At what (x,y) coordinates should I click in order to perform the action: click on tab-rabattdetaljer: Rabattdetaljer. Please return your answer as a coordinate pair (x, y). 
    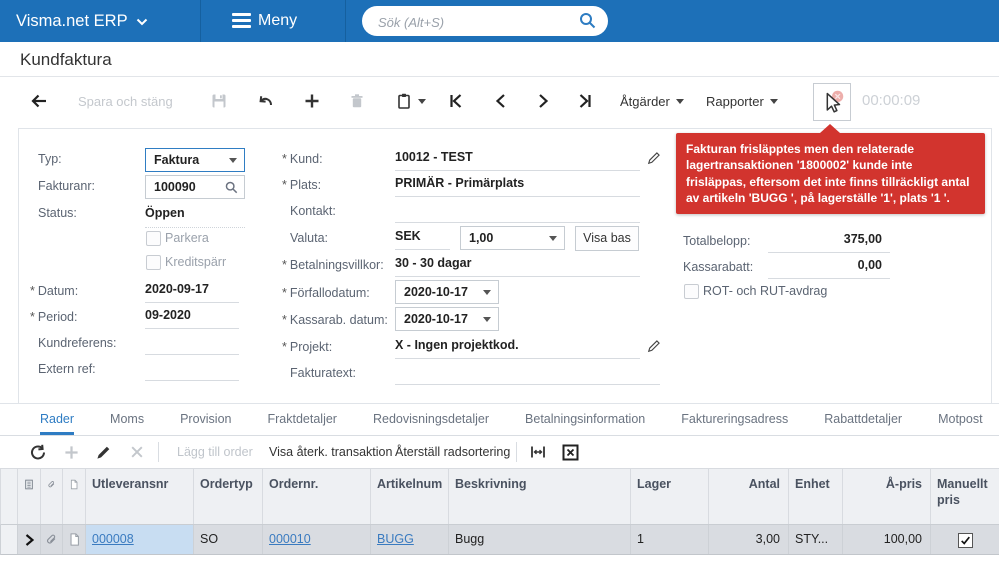
    Looking at the image, I should click on (863, 419).